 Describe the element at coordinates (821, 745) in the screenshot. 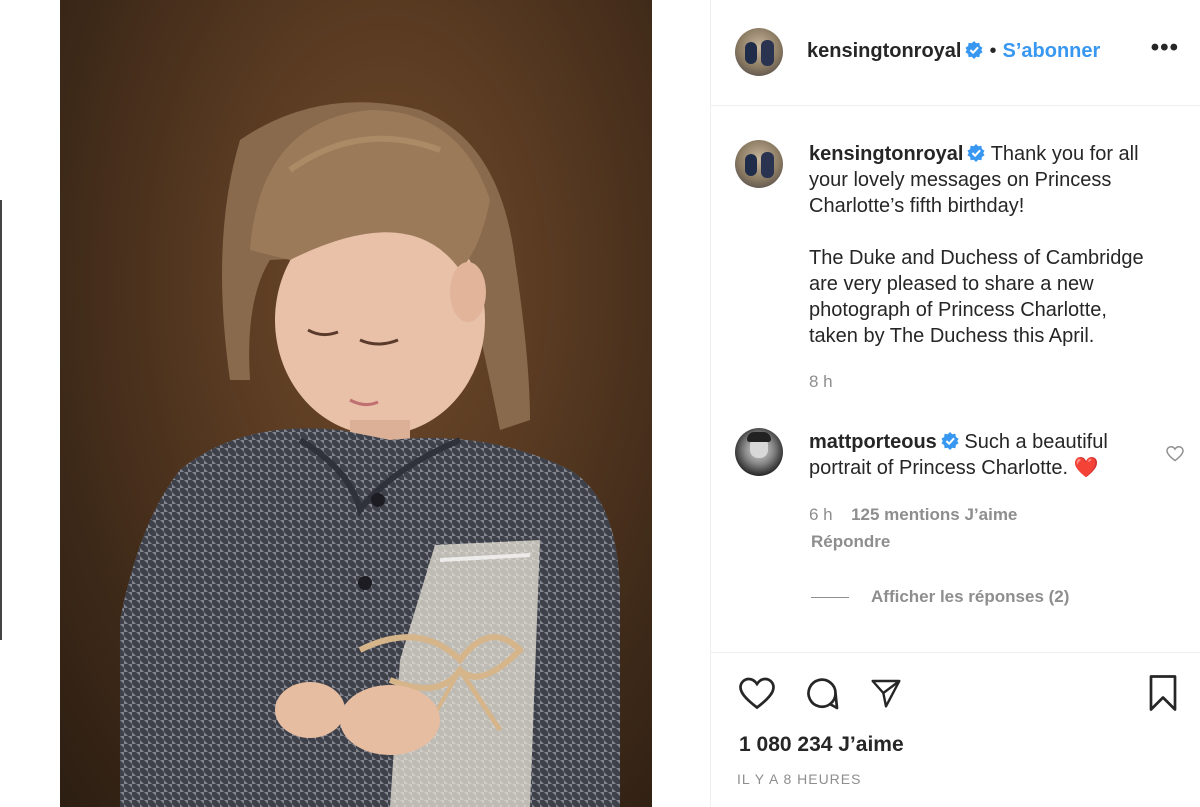

I see `post-like-count: 1 080 234 J’aime` at that location.